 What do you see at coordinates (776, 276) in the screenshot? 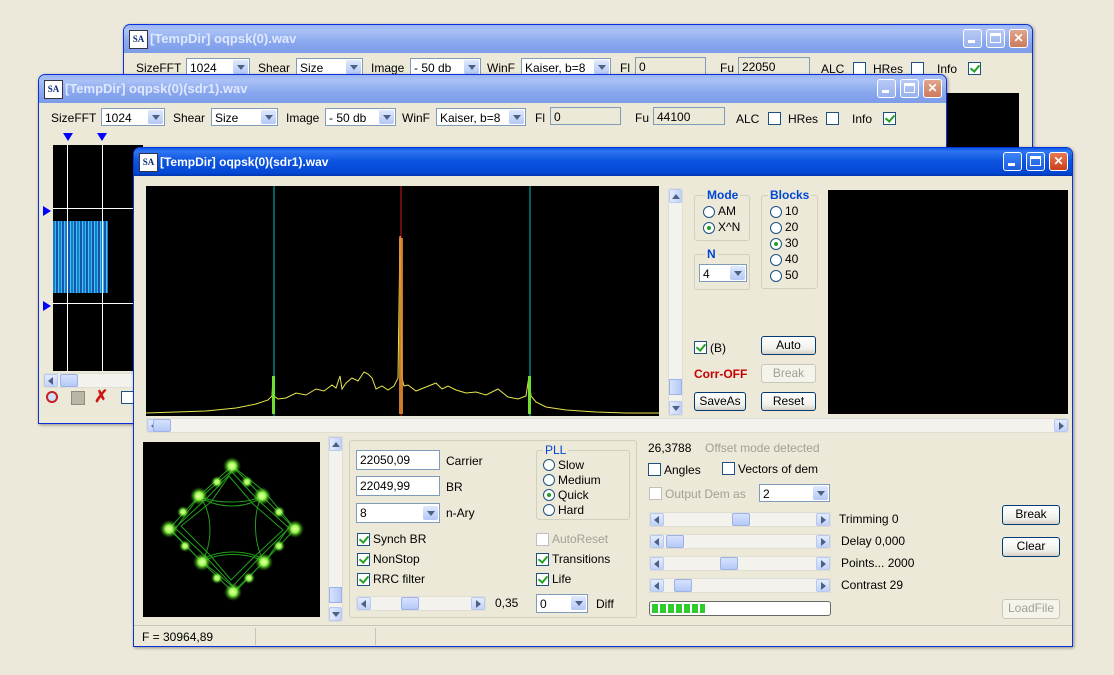
I see `blocks-50-radio` at bounding box center [776, 276].